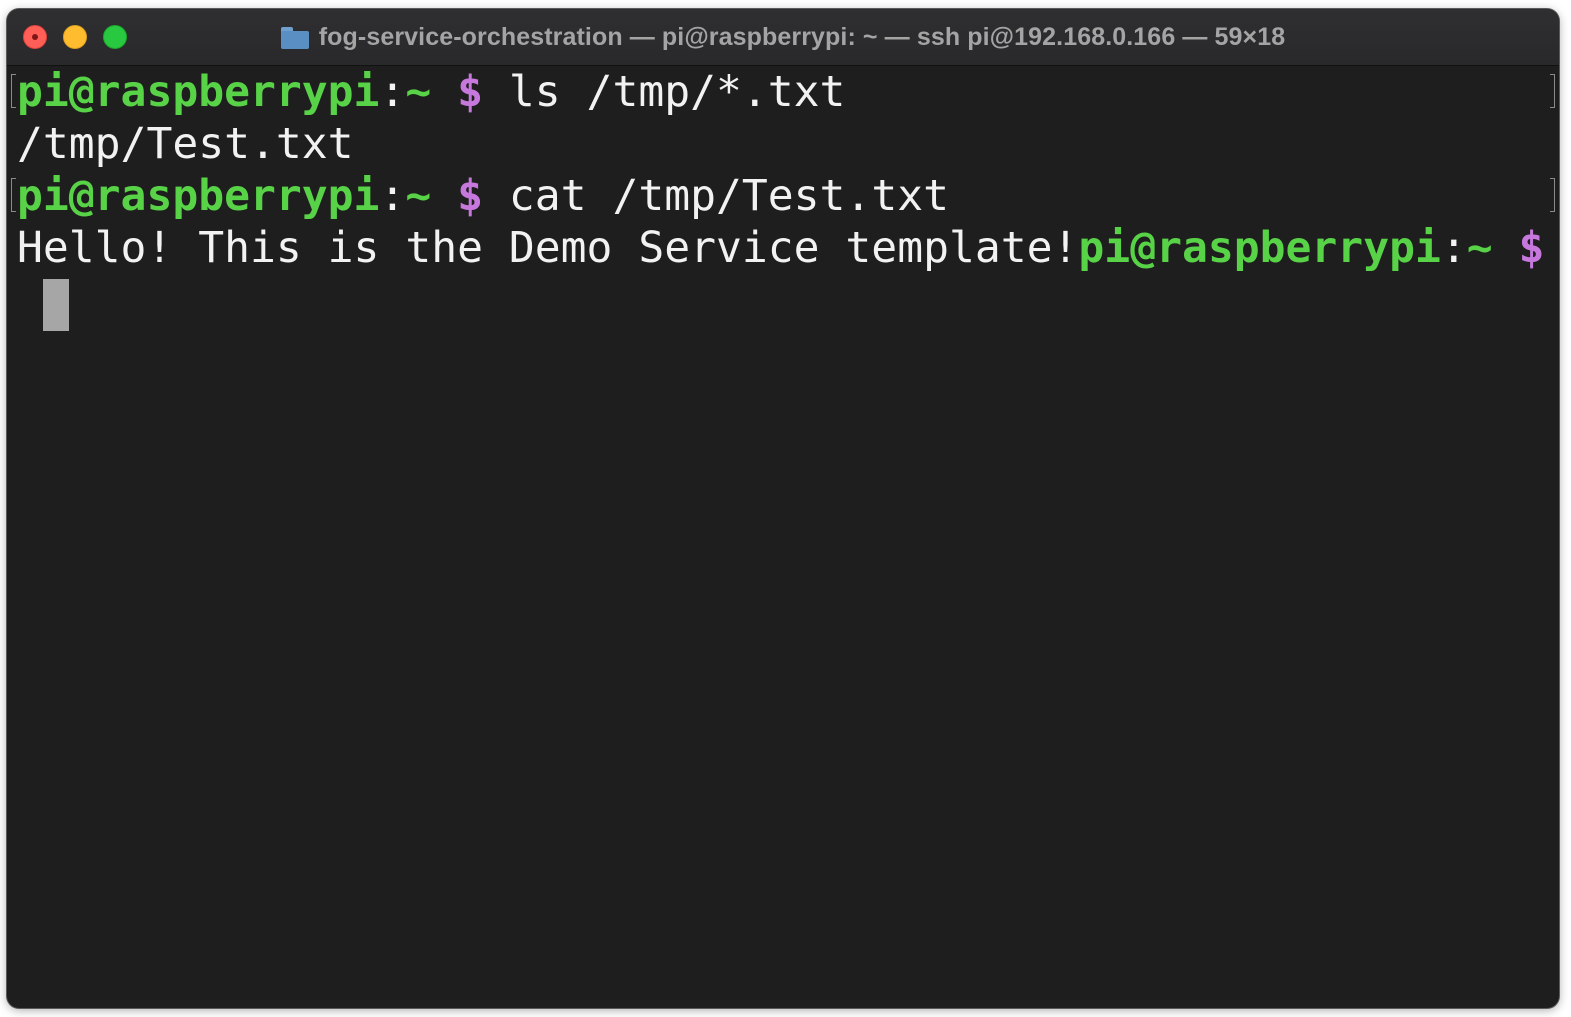 The image size is (1571, 1017). I want to click on output-text: /tmp/Test.txt, so click(185, 144).